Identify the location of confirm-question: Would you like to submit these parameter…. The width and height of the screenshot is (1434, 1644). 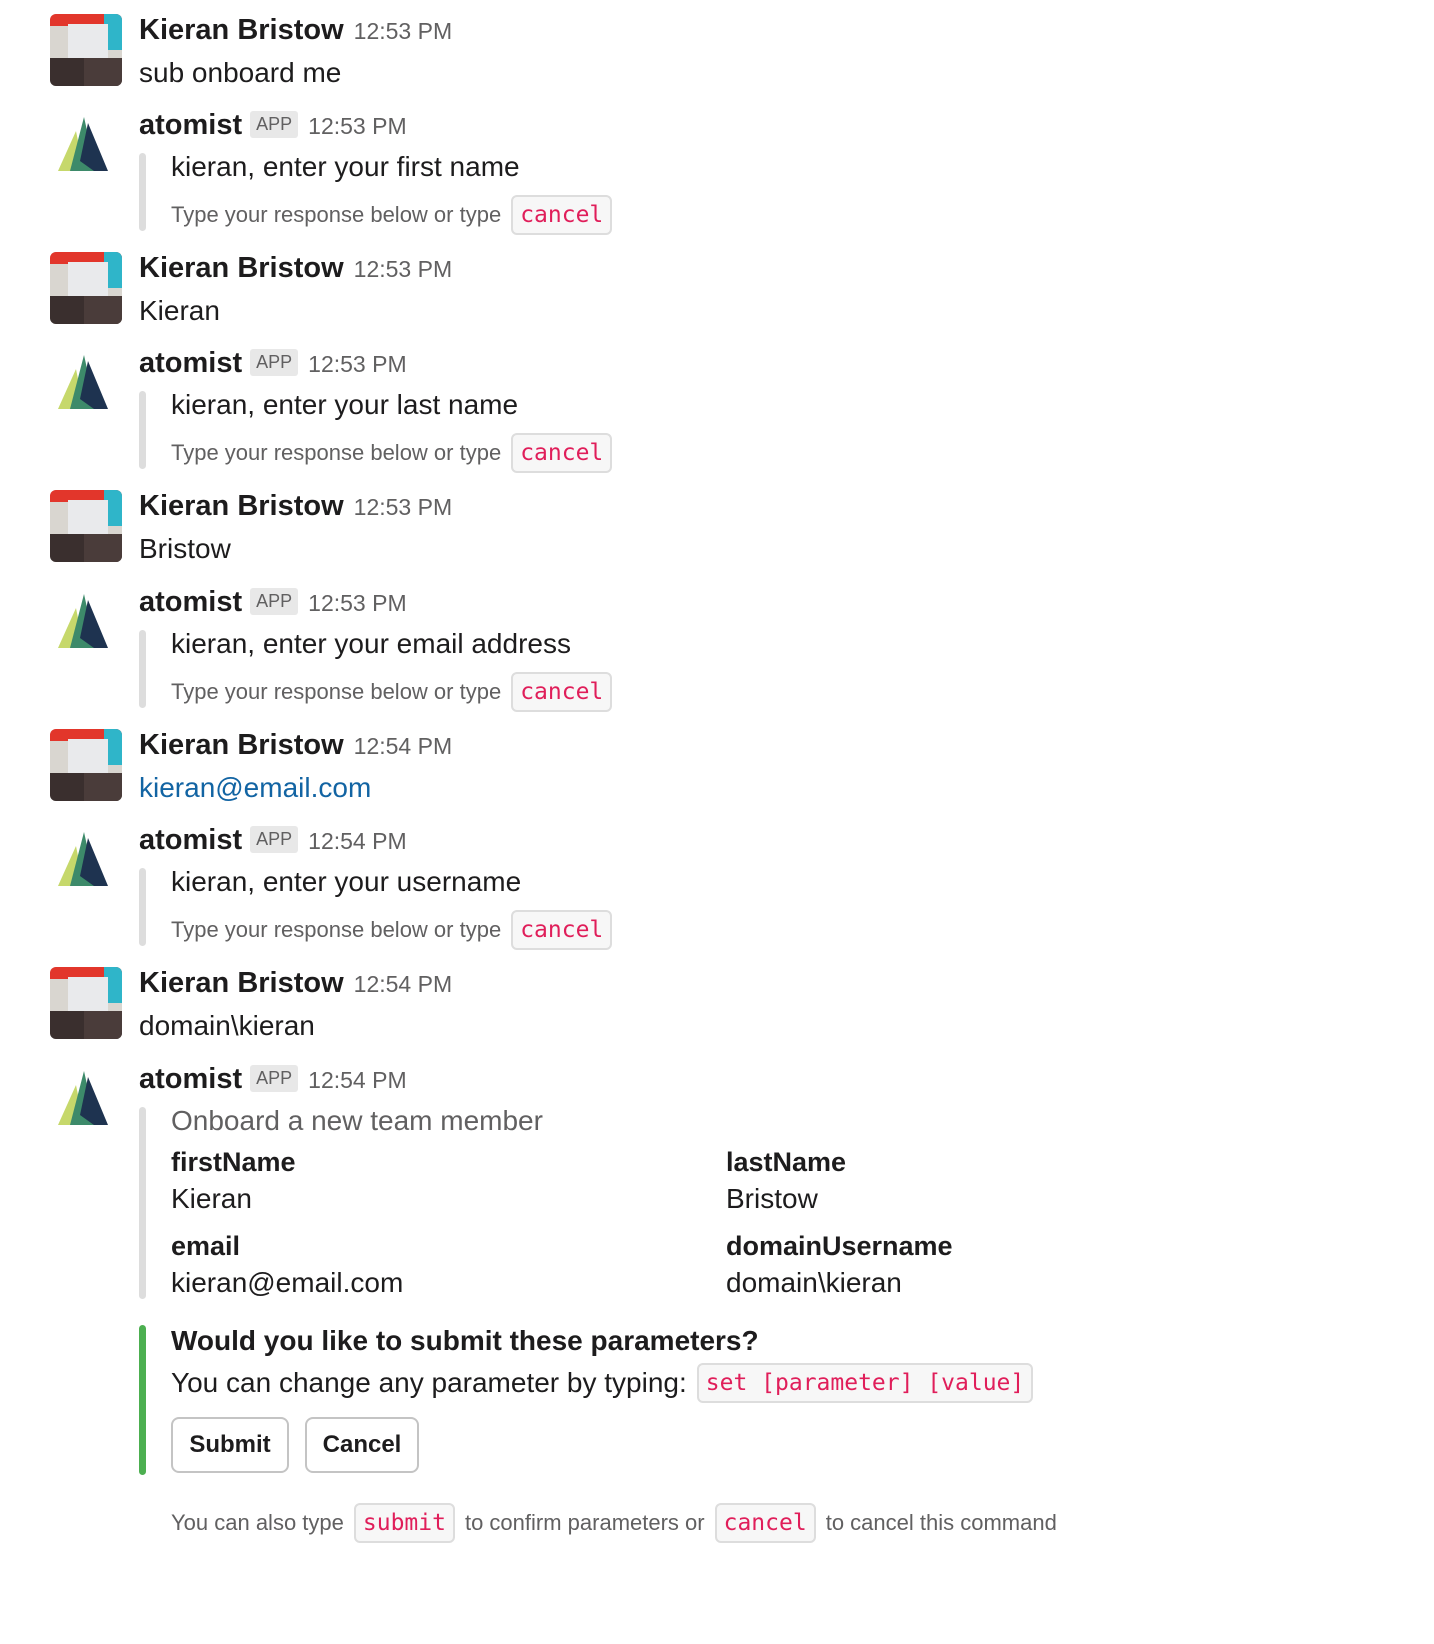
(465, 1340).